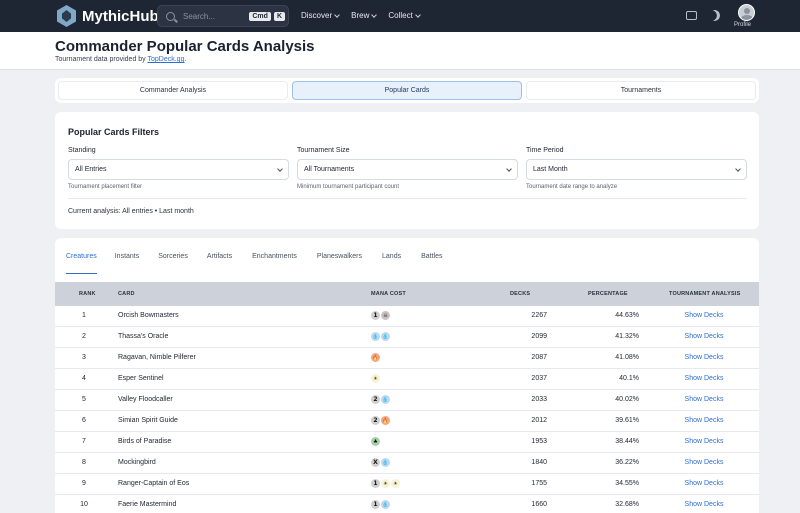 The image size is (800, 513). I want to click on logo: MythicHub, so click(108, 16).